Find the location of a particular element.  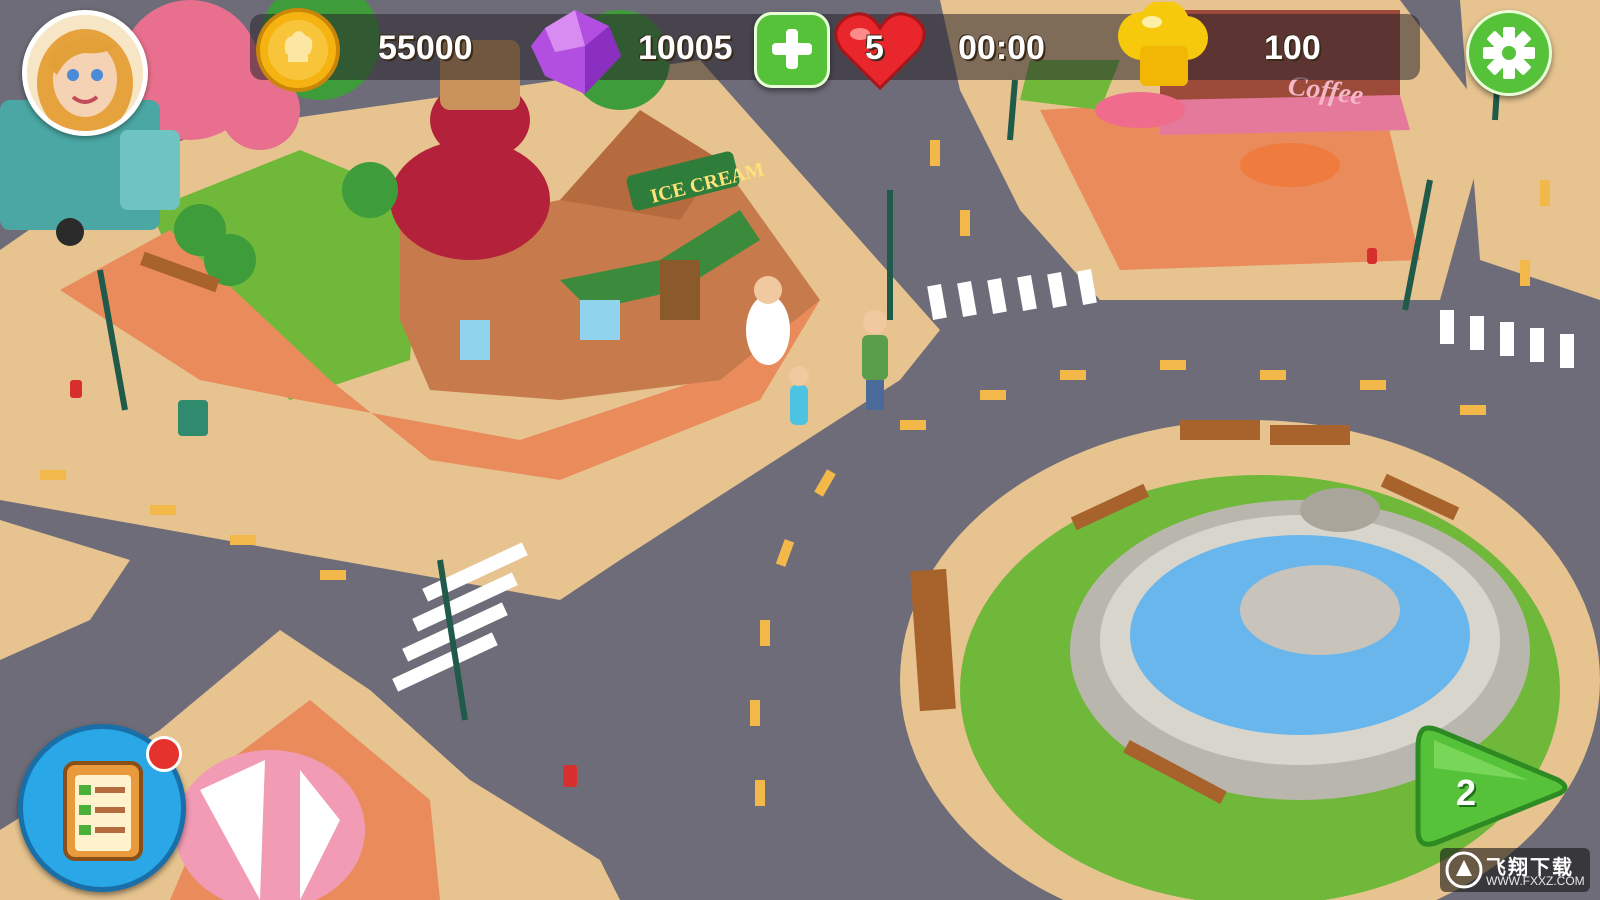

avatar-portrait is located at coordinates (85, 73).